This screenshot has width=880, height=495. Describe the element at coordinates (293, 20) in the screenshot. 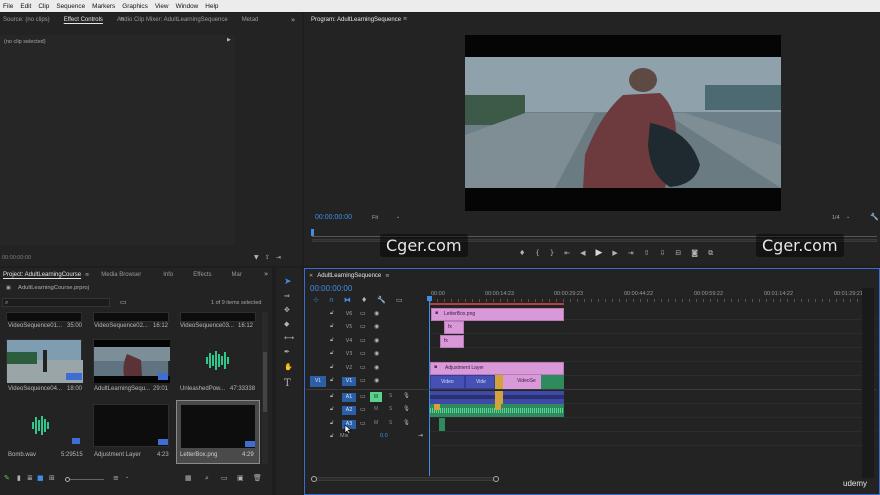

I see `panel-overflow-icon: »` at that location.